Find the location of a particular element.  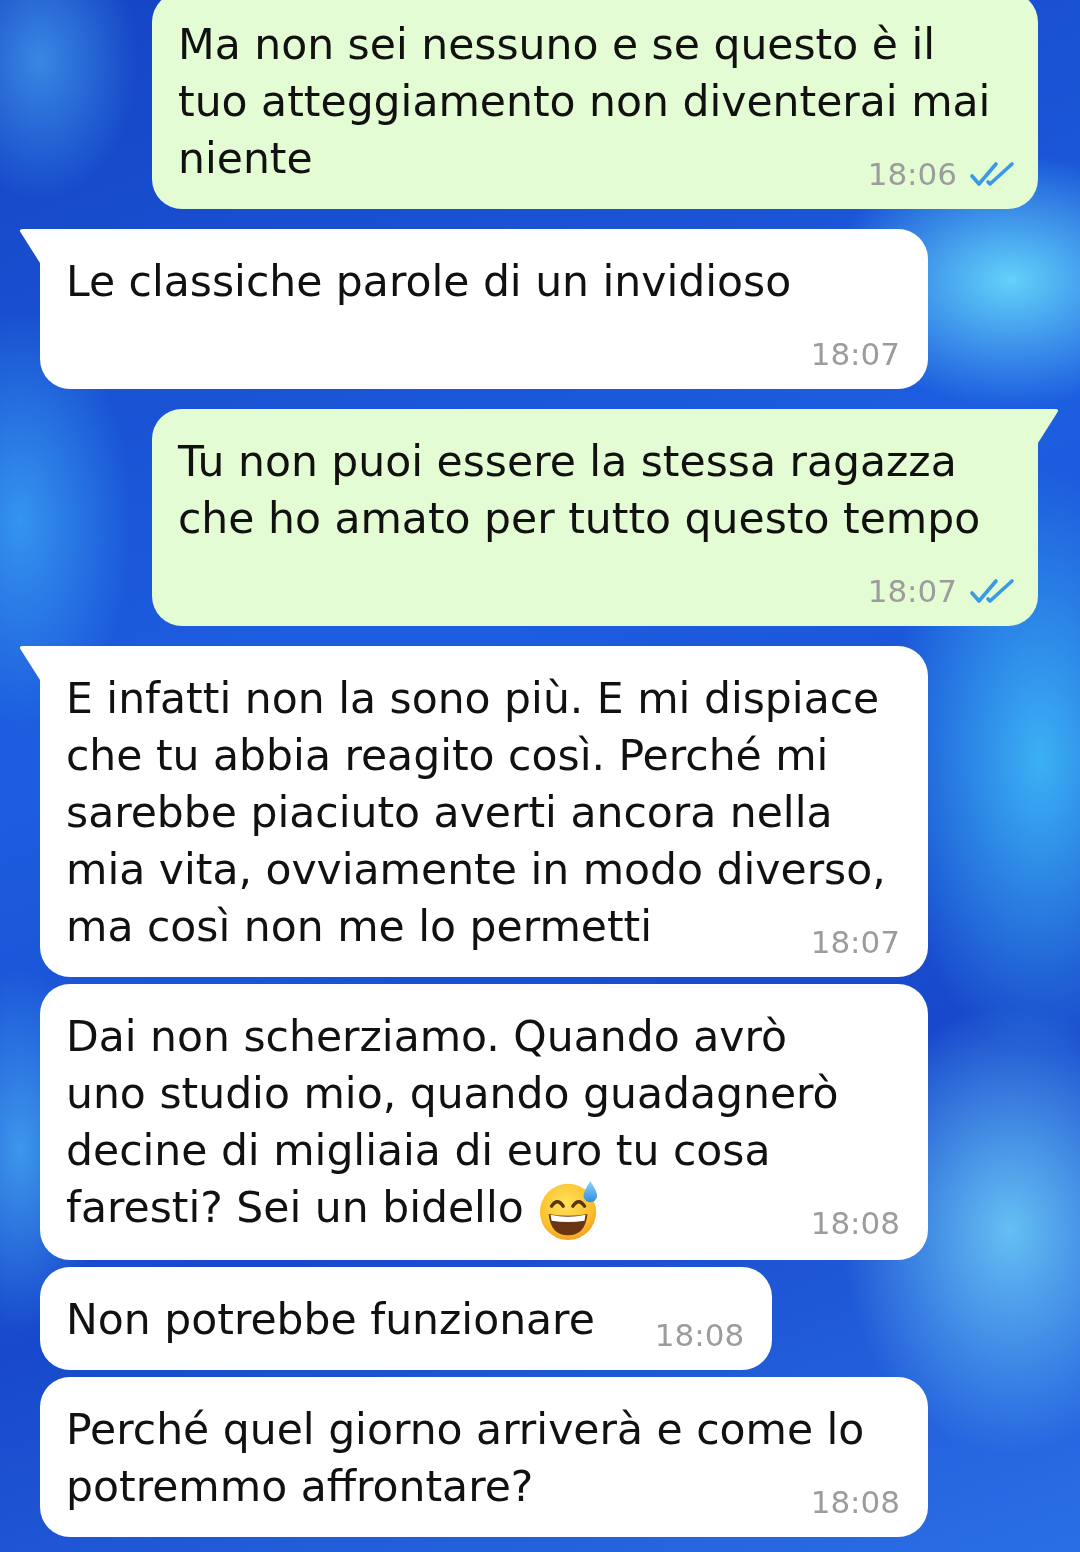

message-text: che tu abbia reagito così. Perché mi is located at coordinates (447, 756).